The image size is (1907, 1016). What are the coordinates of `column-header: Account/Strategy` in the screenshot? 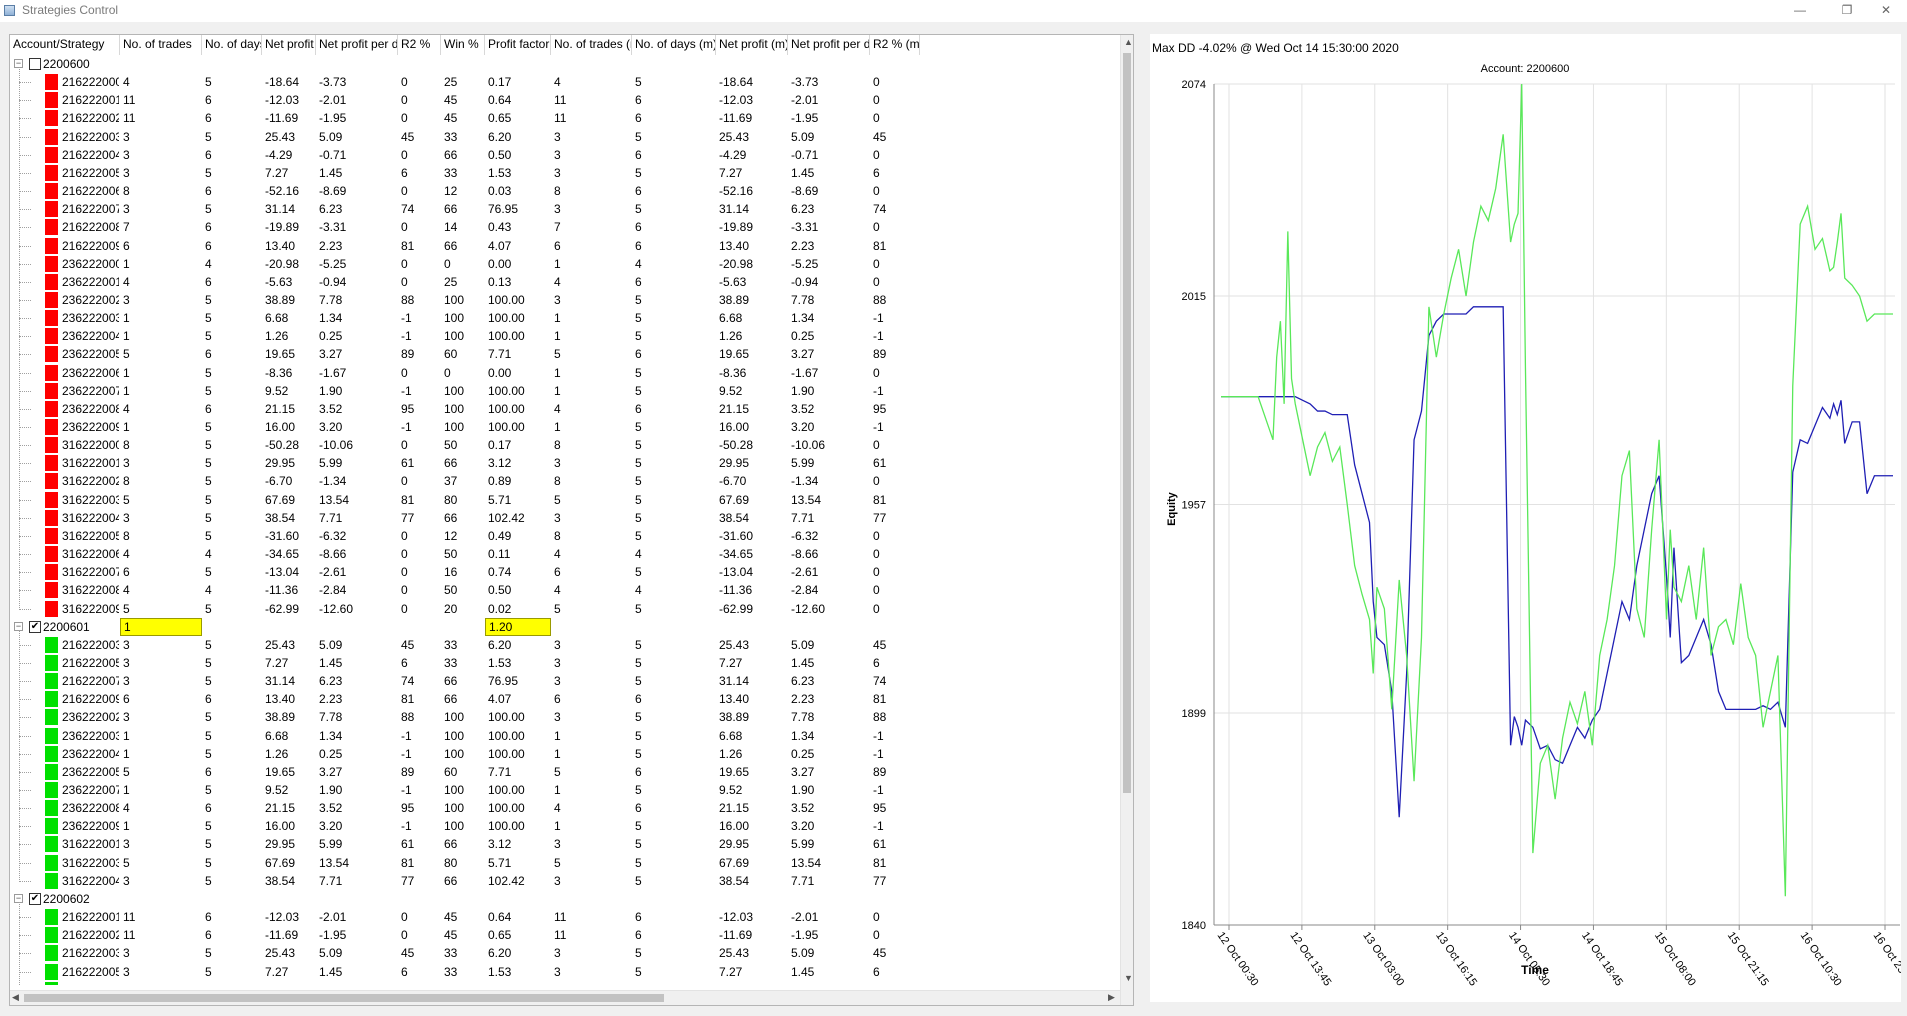 It's located at (65, 45).